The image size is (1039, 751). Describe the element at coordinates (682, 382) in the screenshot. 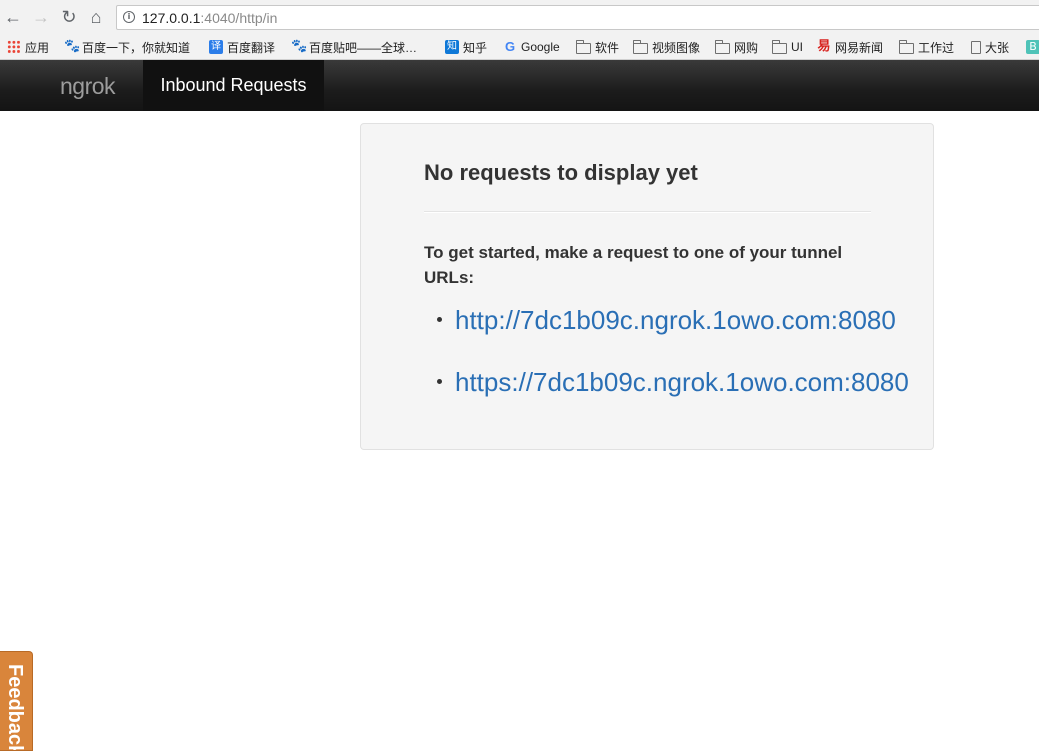

I see `tunnel-url-link-https: https://7dc1b09c.ngrok.1owo.com:8080` at that location.